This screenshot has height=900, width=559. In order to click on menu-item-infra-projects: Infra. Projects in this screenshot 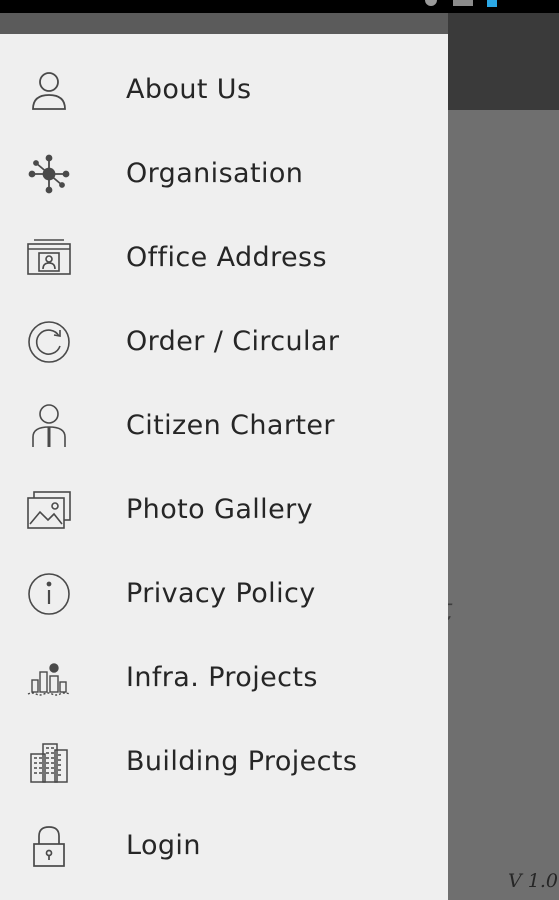, I will do `click(224, 678)`.